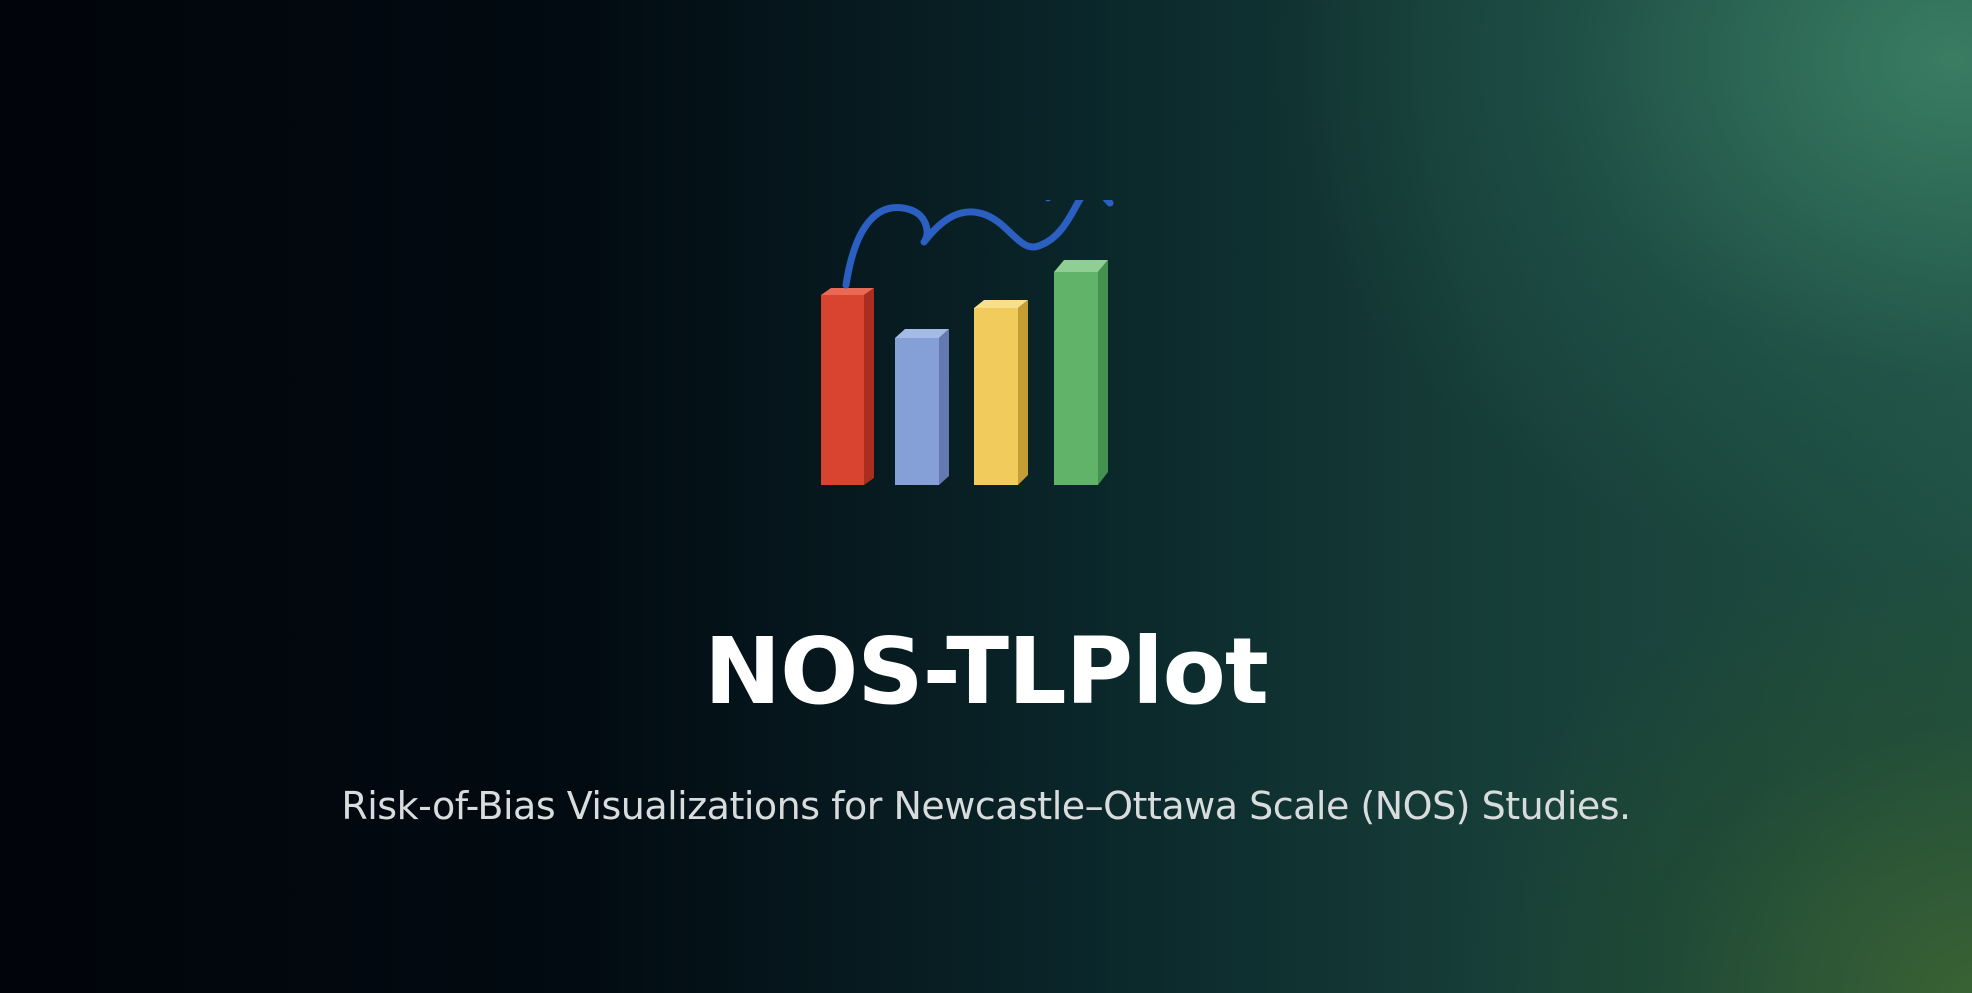 Image resolution: width=1972 pixels, height=993 pixels. I want to click on logo-bar-green, so click(1081, 372).